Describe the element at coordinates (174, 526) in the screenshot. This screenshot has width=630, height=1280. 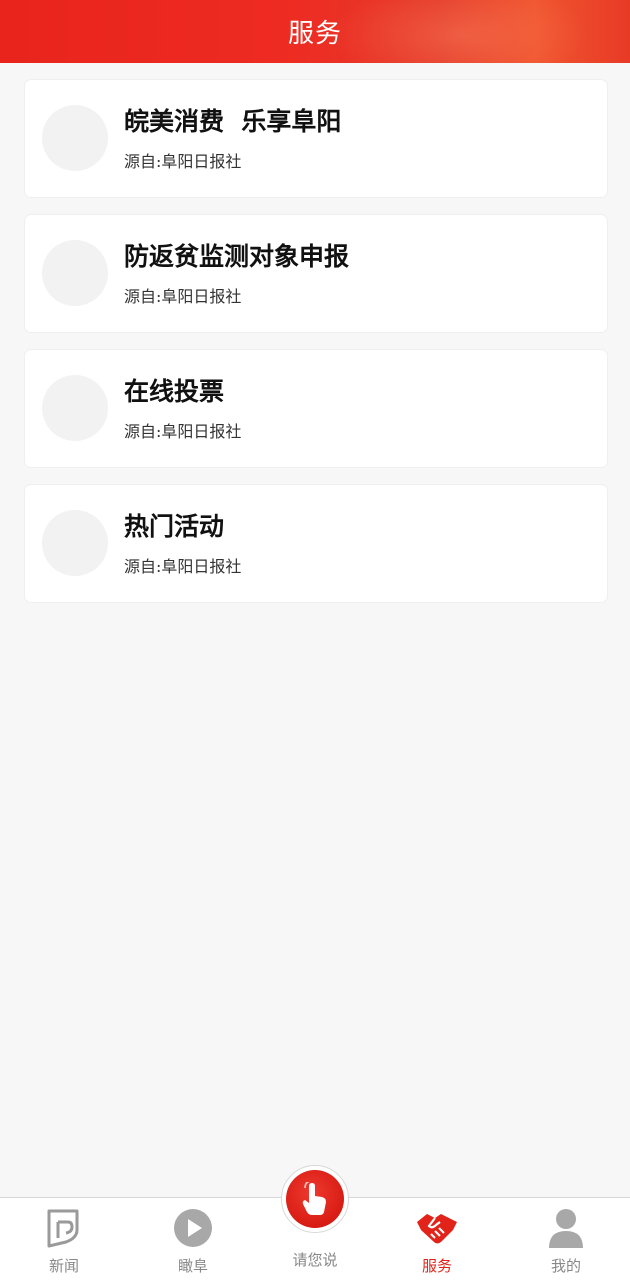
I see `service-title: 热门活动` at that location.